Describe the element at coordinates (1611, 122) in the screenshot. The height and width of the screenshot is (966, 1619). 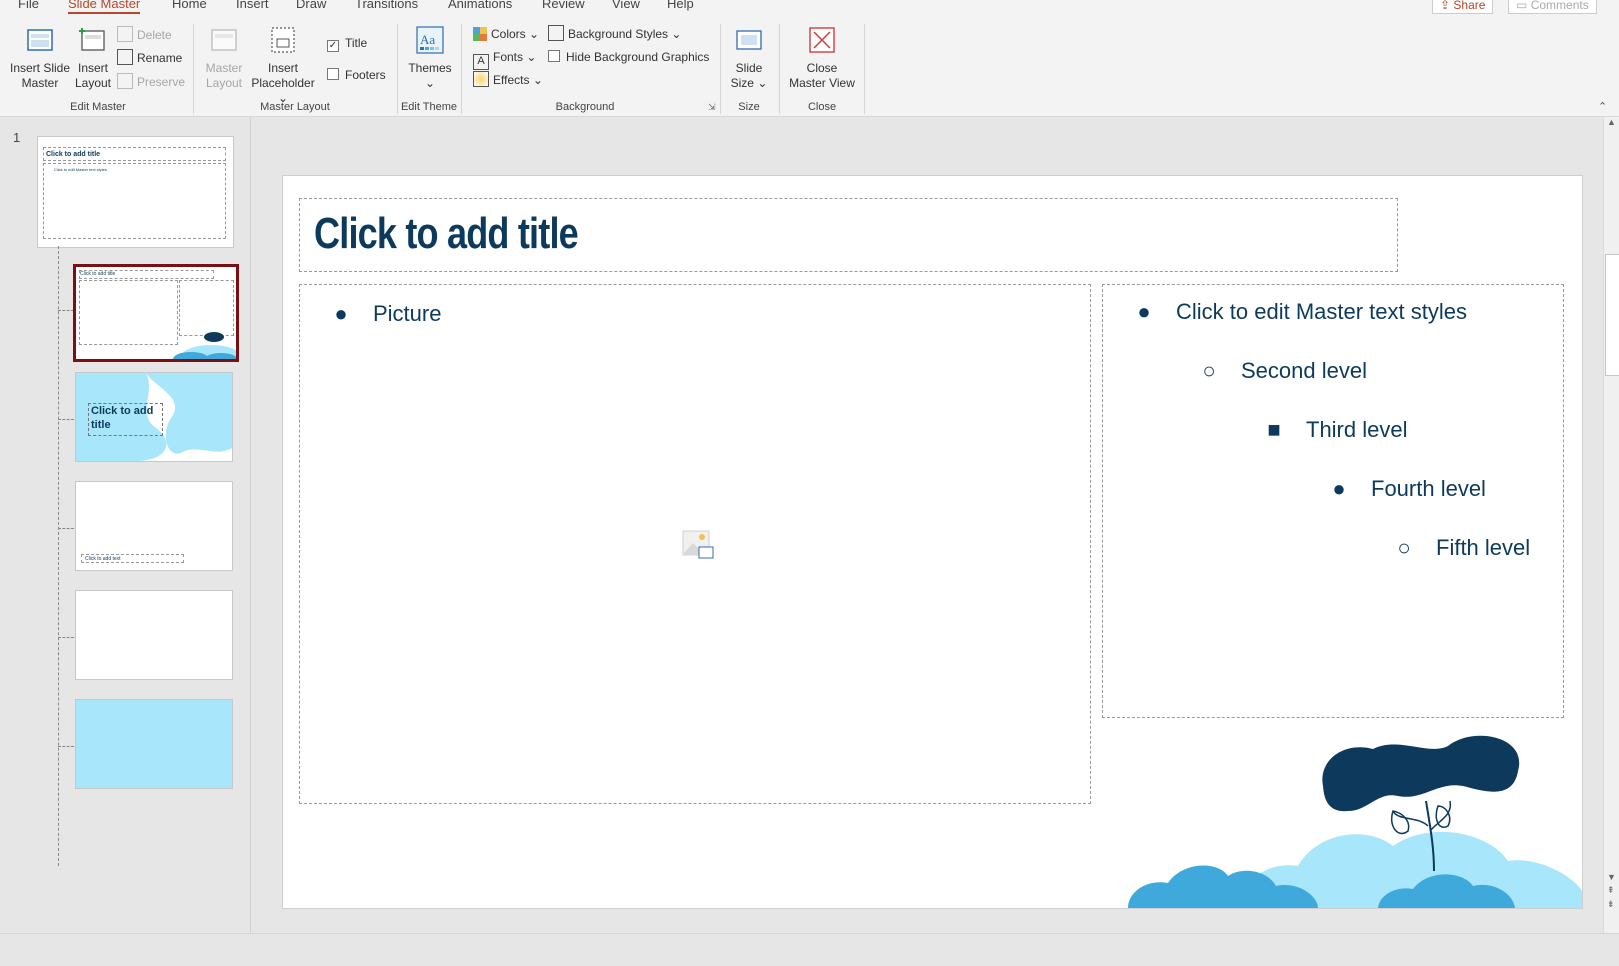
I see `scroll-up-arrow-icon: ▲` at that location.